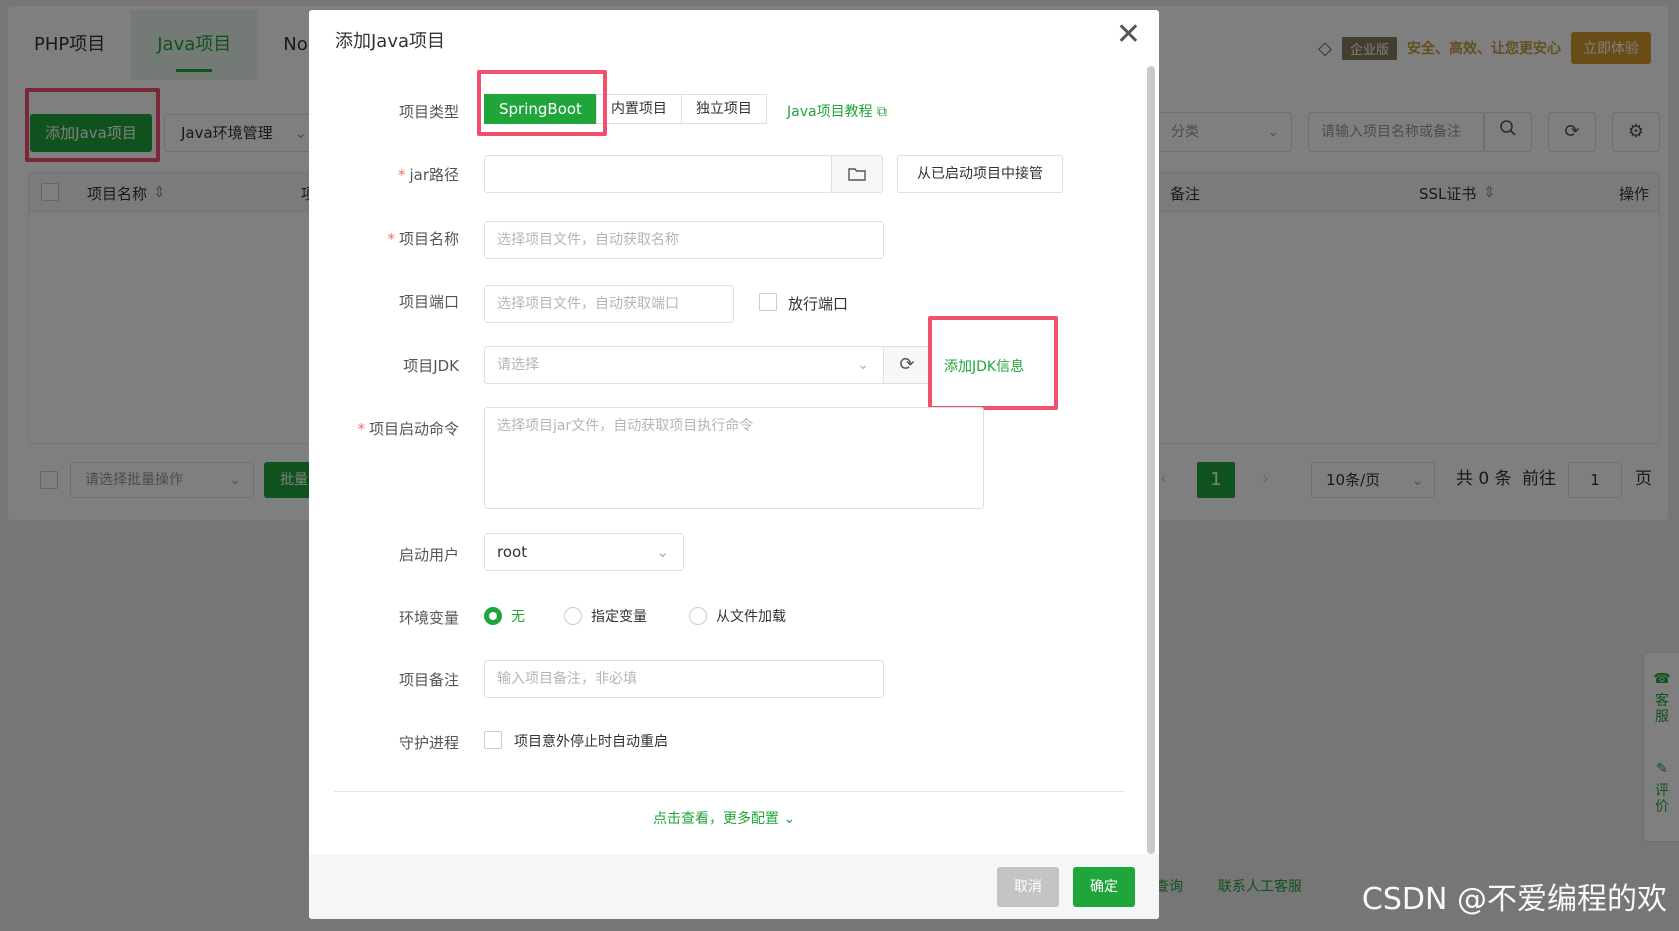 This screenshot has width=1679, height=931. What do you see at coordinates (413, 429) in the screenshot?
I see `start-command-label-text: 项目启动命令` at bounding box center [413, 429].